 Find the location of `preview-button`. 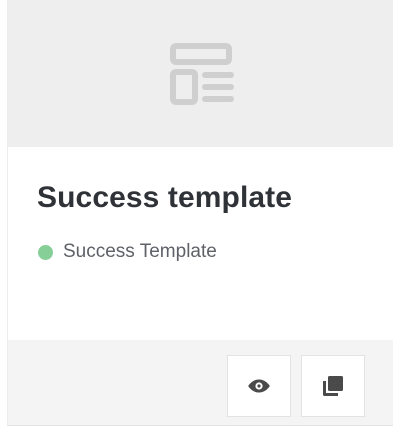

preview-button is located at coordinates (259, 386).